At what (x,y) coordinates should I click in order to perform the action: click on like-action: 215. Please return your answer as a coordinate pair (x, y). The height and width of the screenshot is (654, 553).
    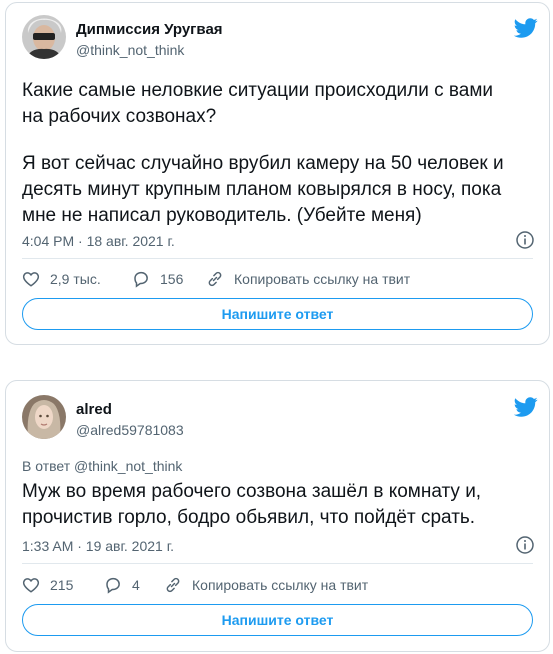
    Looking at the image, I should click on (47, 585).